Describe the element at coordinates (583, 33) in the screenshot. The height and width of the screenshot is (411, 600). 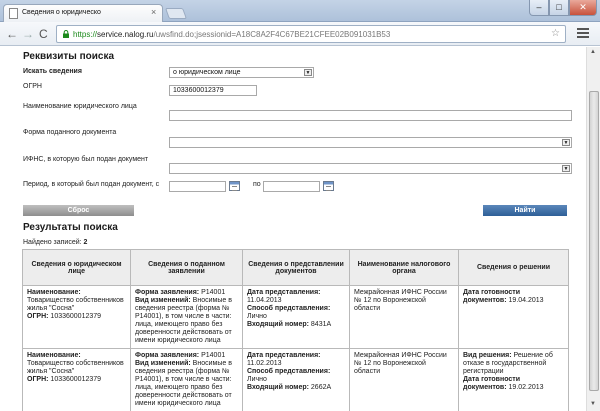
I see `menu-icon` at that location.